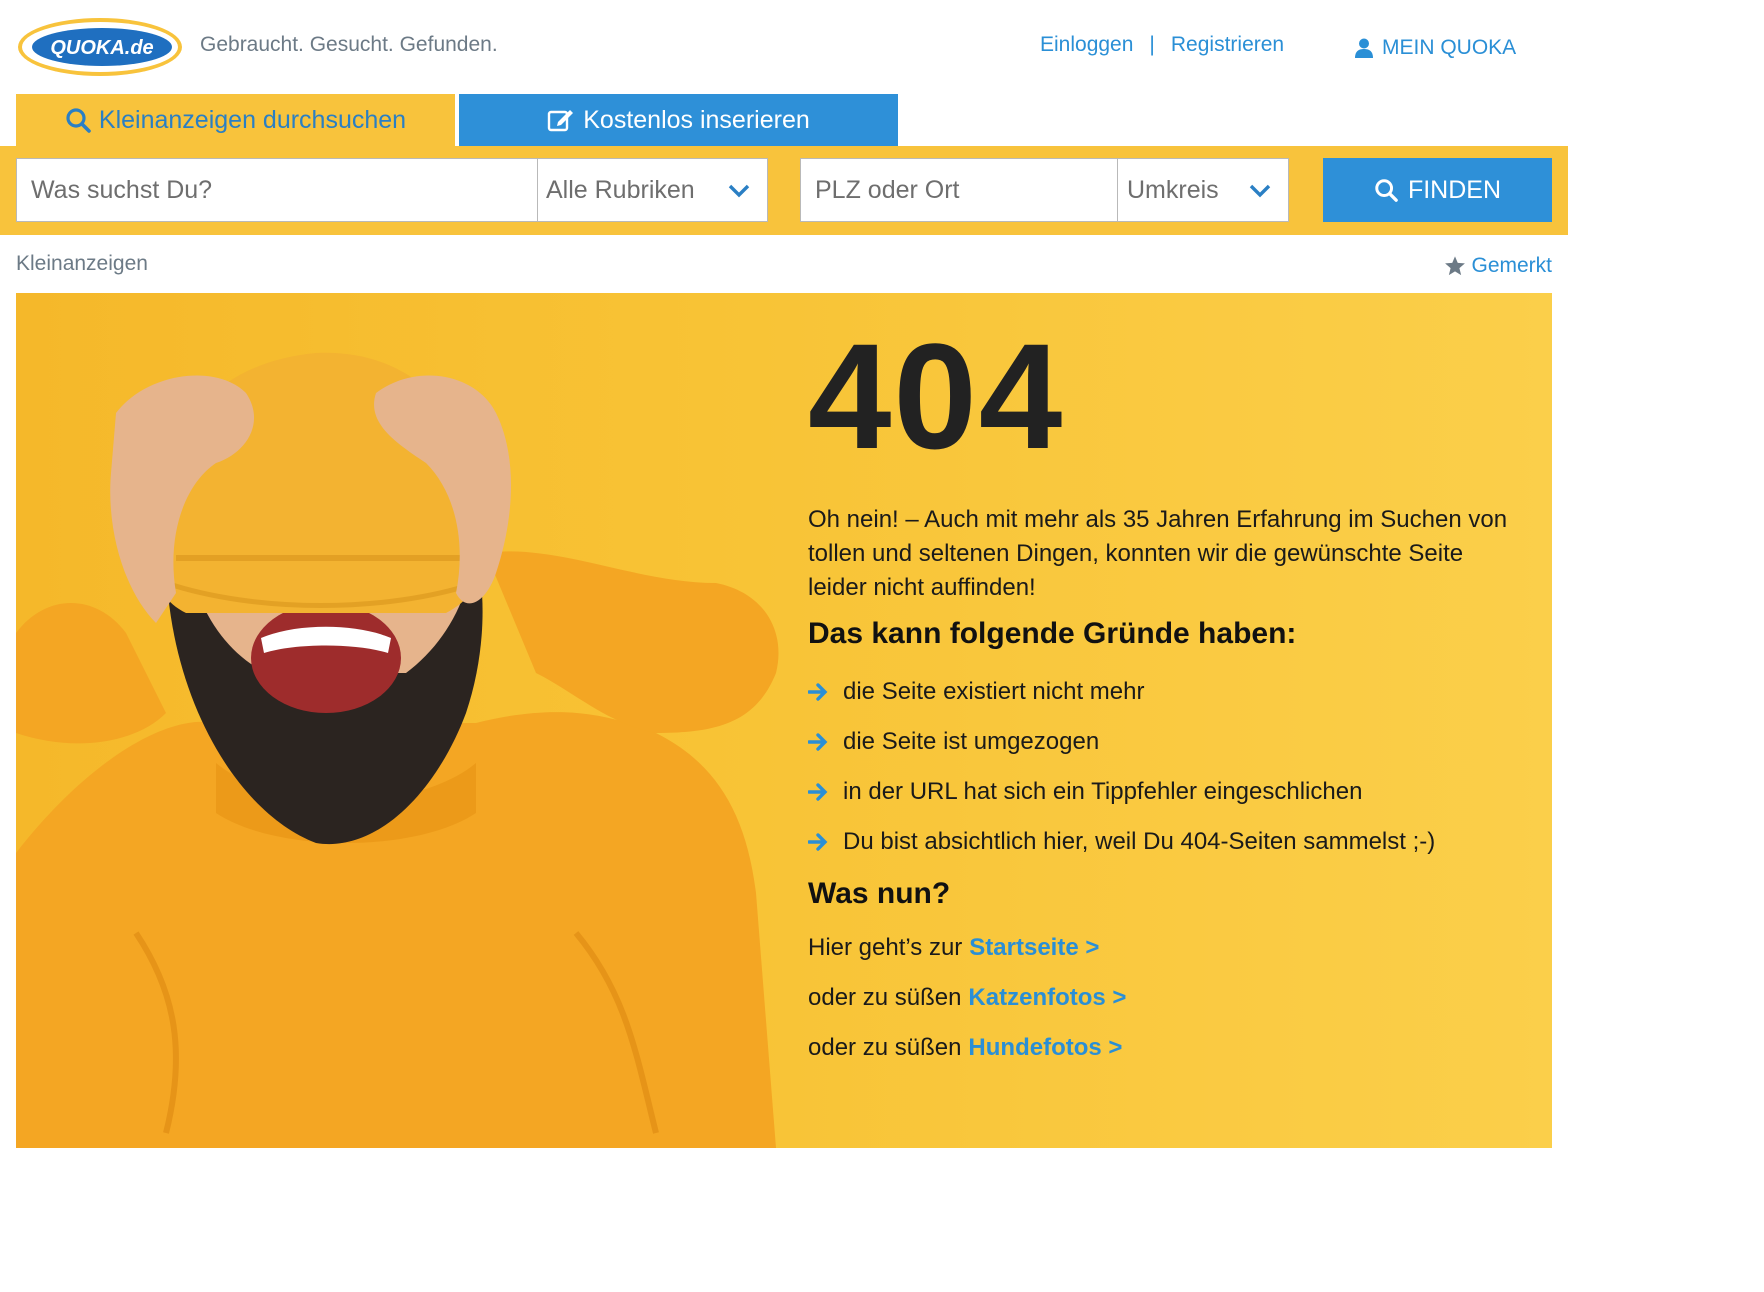 The width and height of the screenshot is (1764, 1292). Describe the element at coordinates (1121, 742) in the screenshot. I see `list-item: die Seite ist umgezogen` at that location.